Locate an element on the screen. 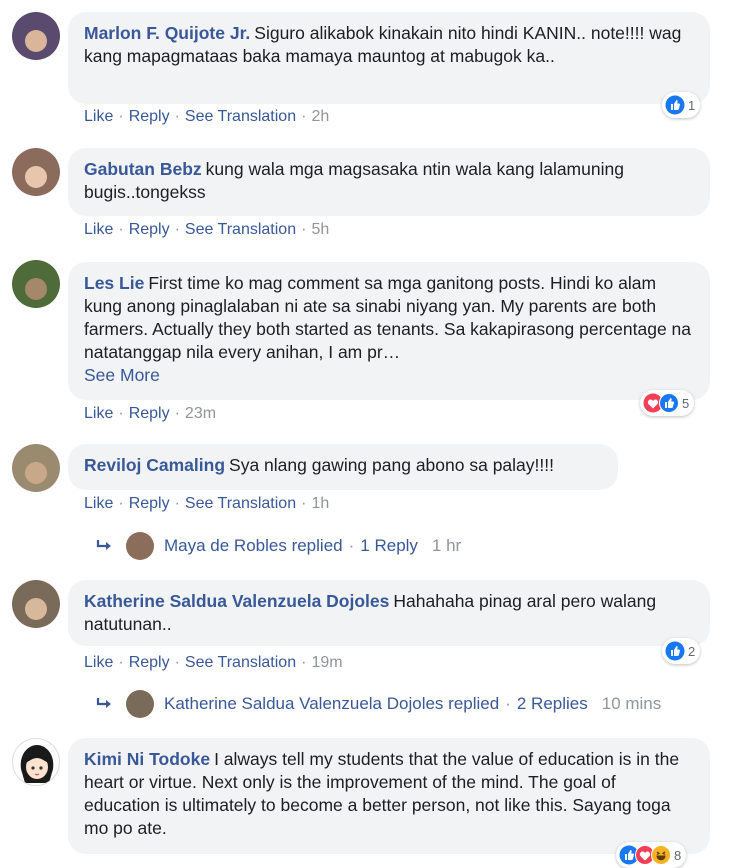  comment-actions: Like · Reply · See Translation · 19m is located at coordinates (213, 662).